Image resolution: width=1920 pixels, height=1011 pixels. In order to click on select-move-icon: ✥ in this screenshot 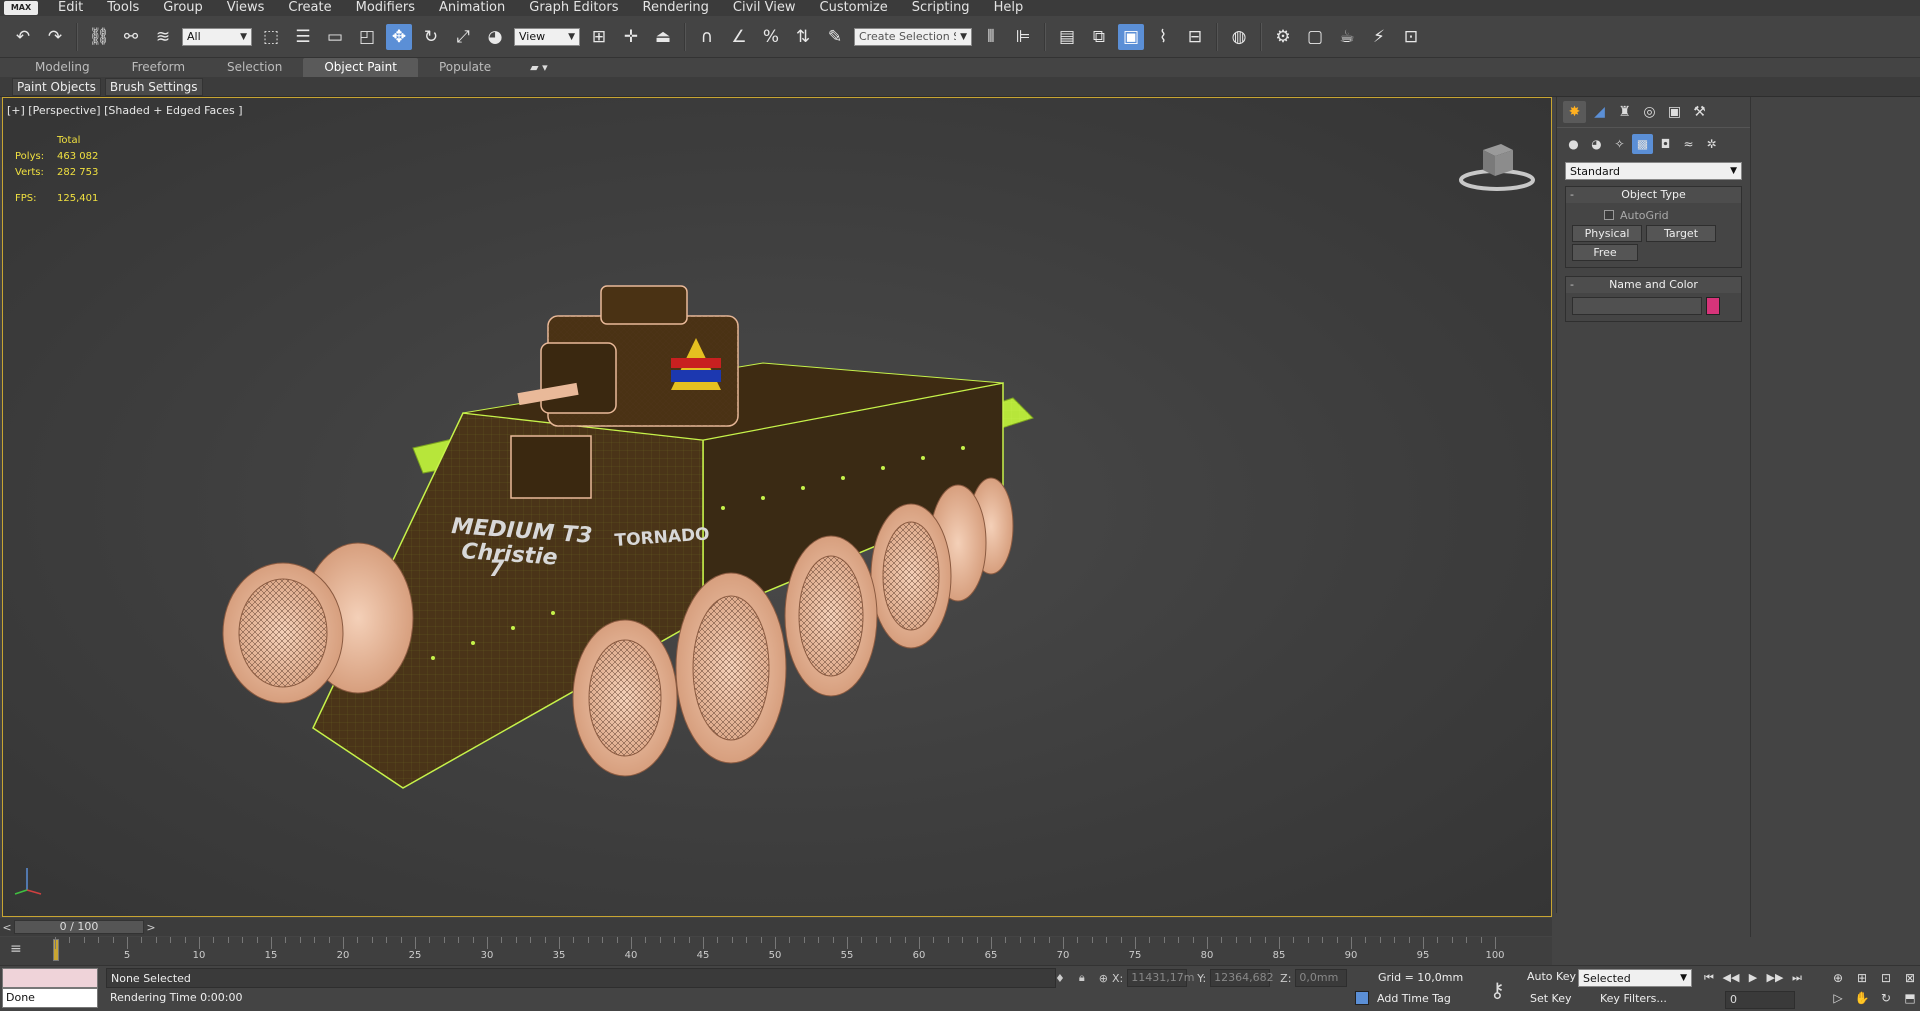, I will do `click(399, 36)`.